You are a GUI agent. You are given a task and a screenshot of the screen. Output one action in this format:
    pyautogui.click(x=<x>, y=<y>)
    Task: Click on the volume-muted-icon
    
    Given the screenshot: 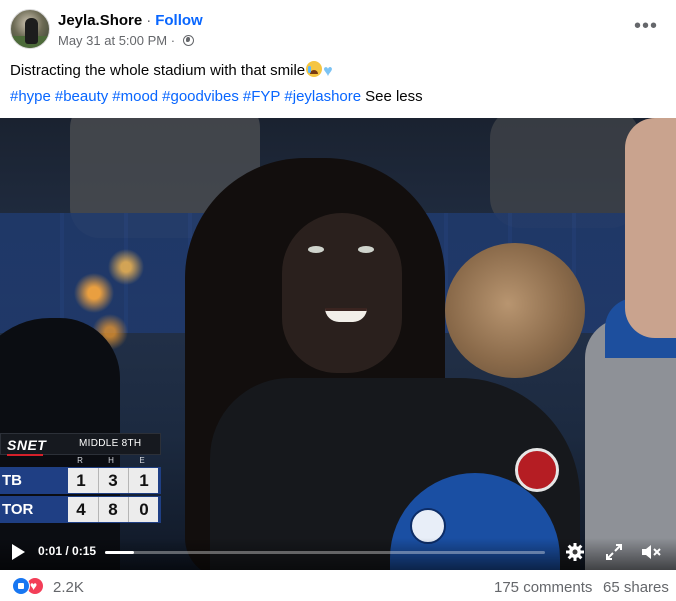 What is the action you would take?
    pyautogui.click(x=651, y=552)
    